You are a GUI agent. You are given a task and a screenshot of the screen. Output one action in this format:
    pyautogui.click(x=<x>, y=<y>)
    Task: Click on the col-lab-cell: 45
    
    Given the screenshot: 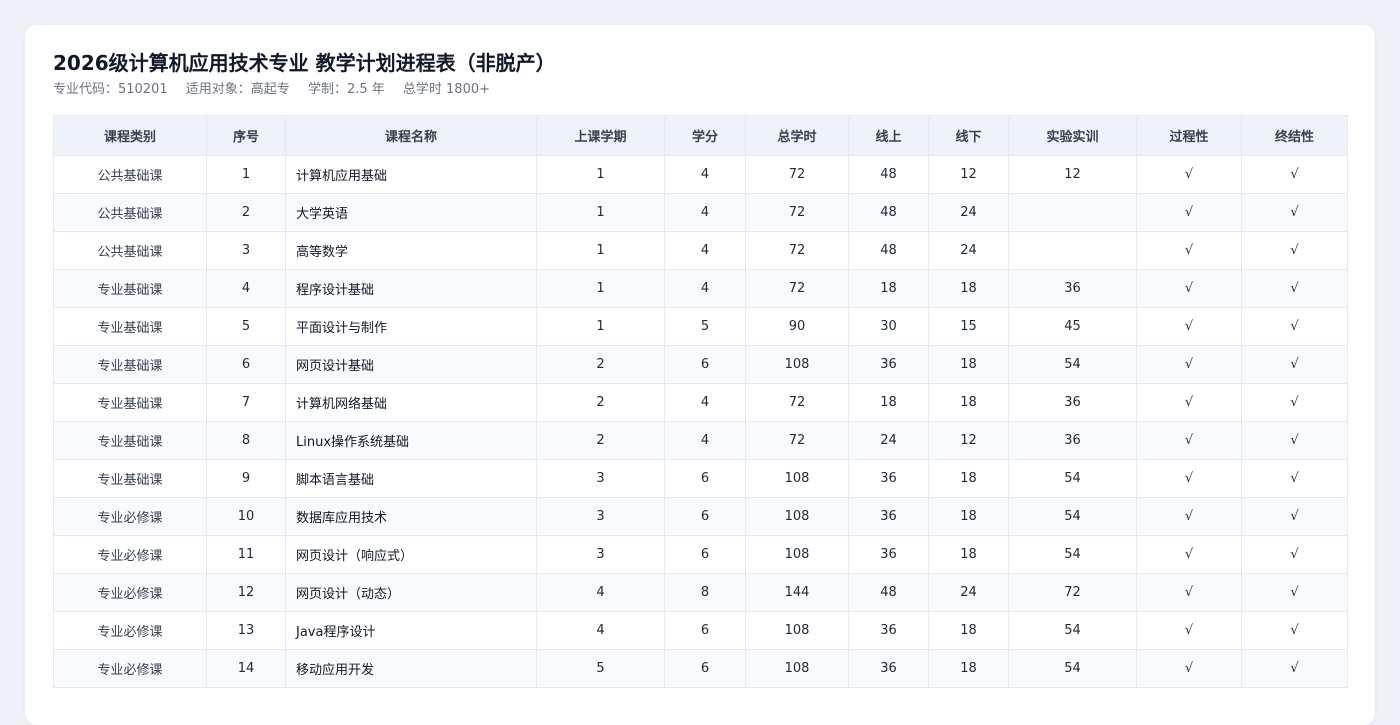 What is the action you would take?
    pyautogui.click(x=1072, y=326)
    